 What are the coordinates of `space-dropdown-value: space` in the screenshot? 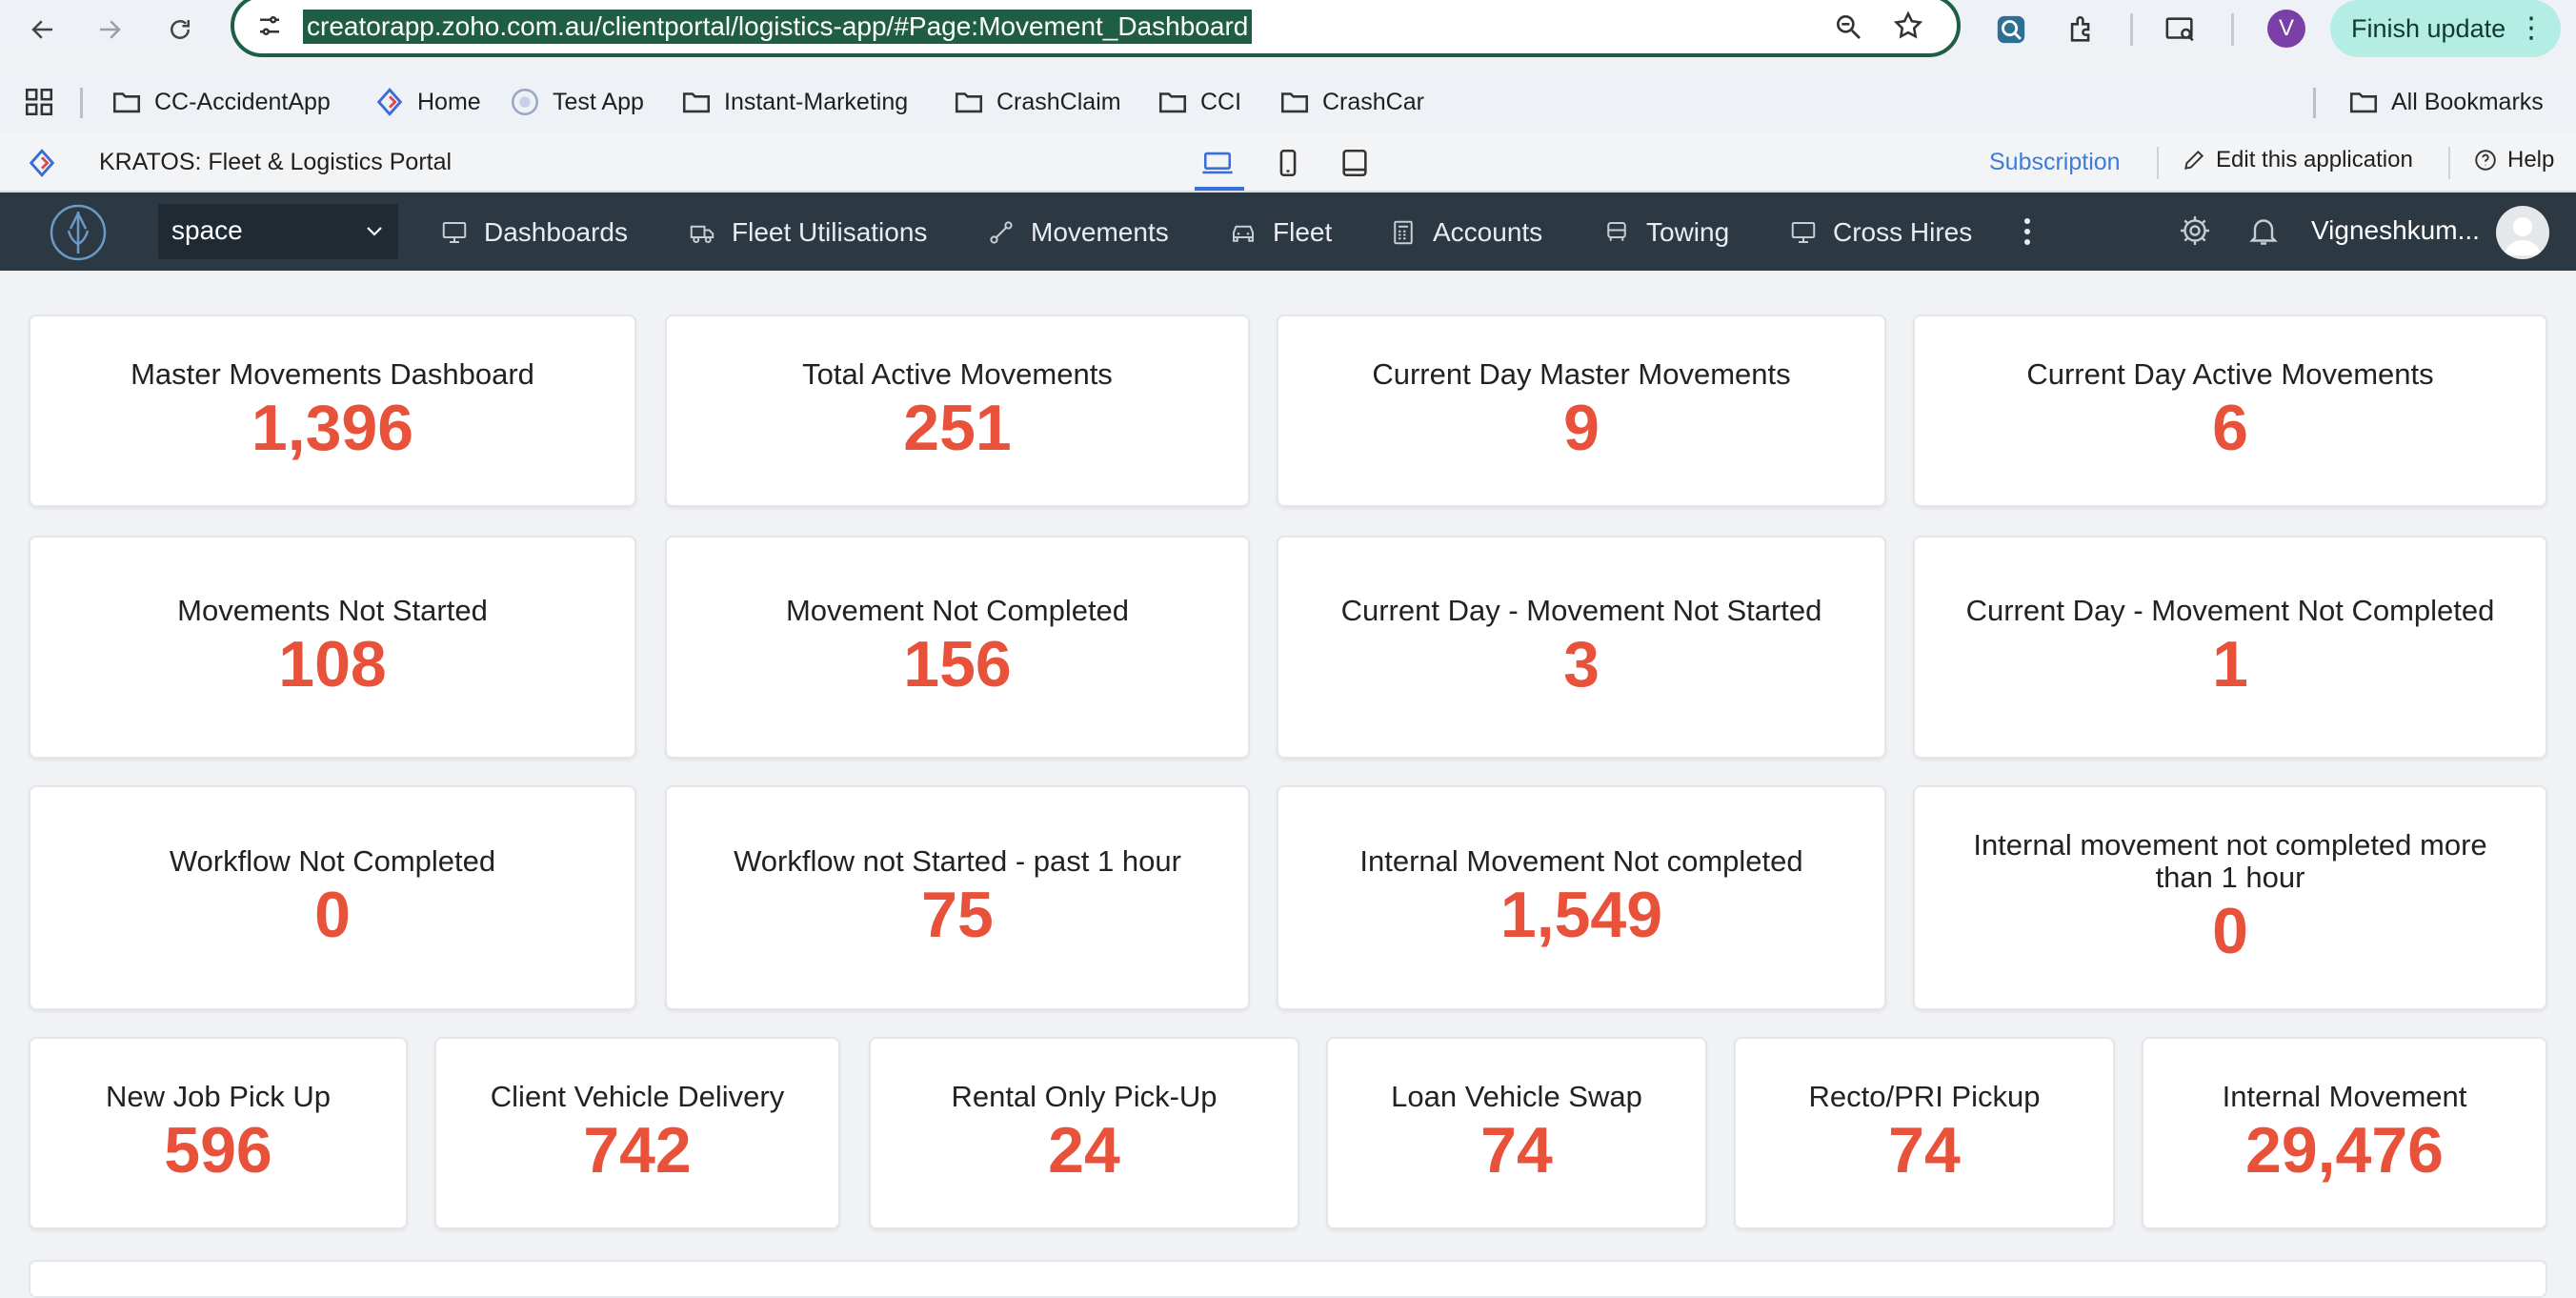 It's located at (207, 230).